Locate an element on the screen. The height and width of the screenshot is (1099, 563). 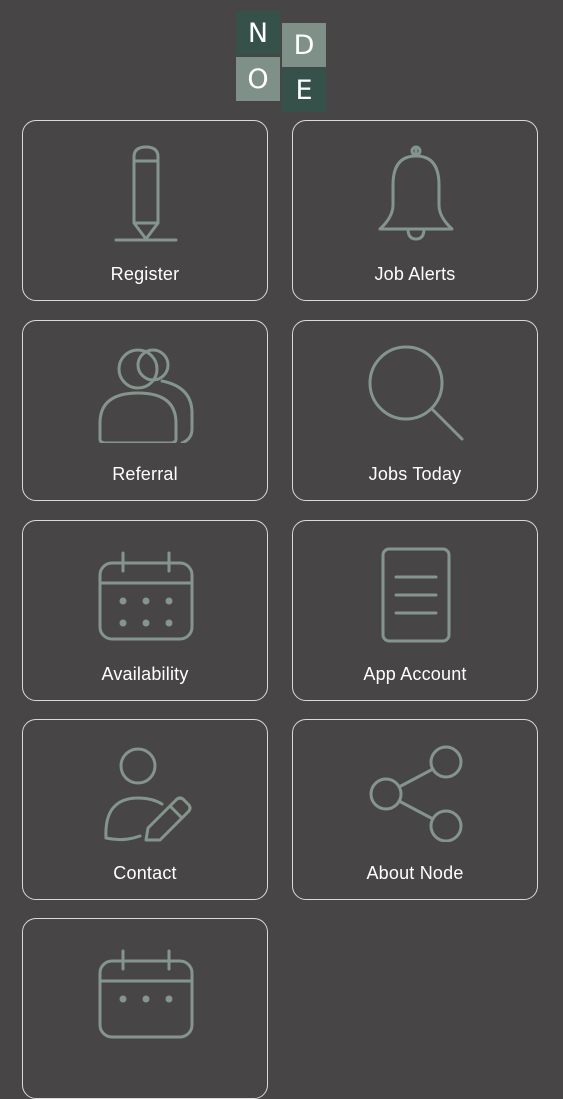
menu-tile-contact: Contact is located at coordinates (145, 809).